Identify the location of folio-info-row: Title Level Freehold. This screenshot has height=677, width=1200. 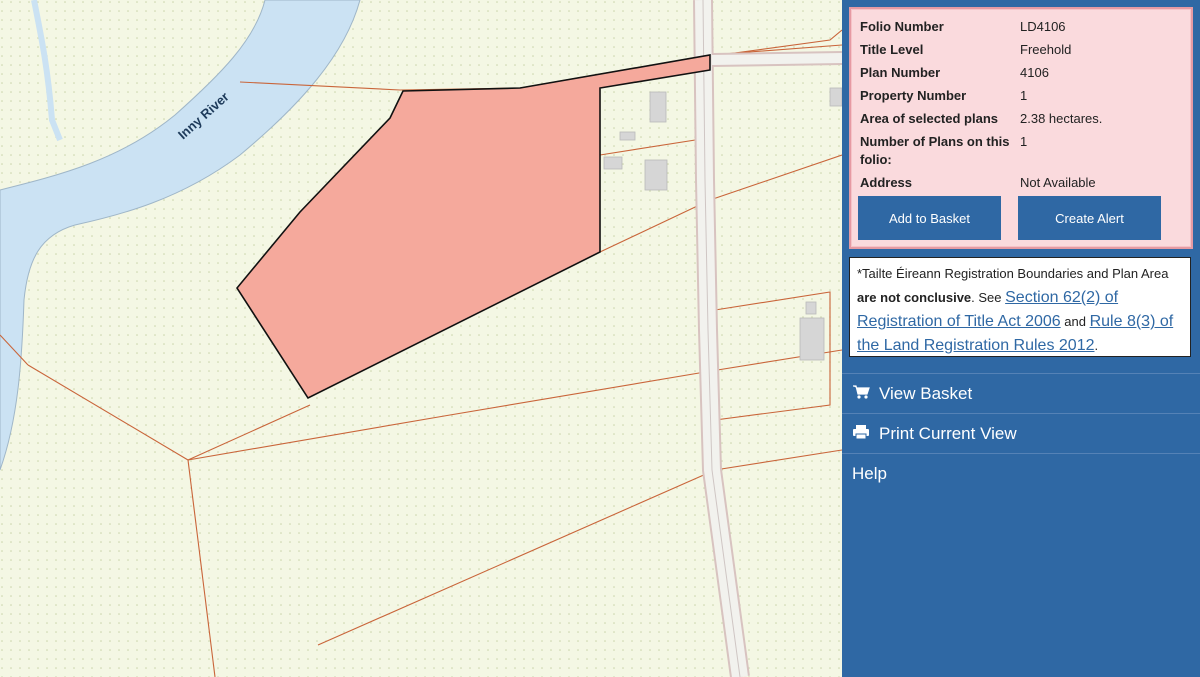
(1025, 52).